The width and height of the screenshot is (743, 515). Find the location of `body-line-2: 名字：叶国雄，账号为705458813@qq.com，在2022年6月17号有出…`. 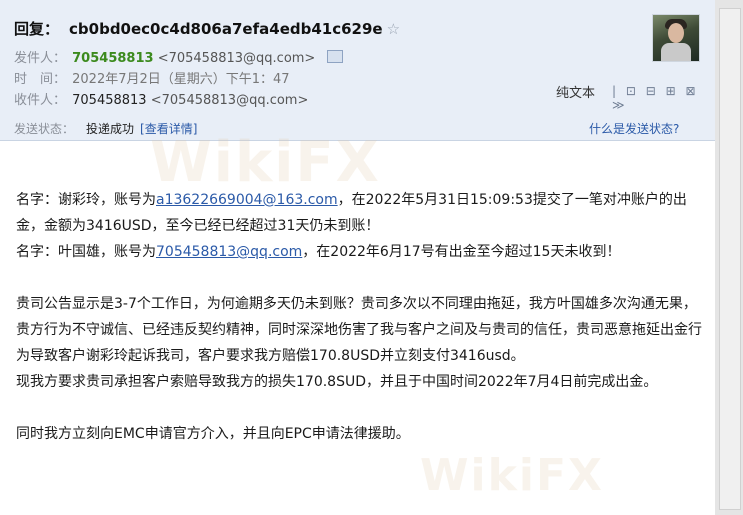

body-line-2: 名字：叶国雄，账号为705458813@qq.com，在2022年6月17号有出… is located at coordinates (361, 252).